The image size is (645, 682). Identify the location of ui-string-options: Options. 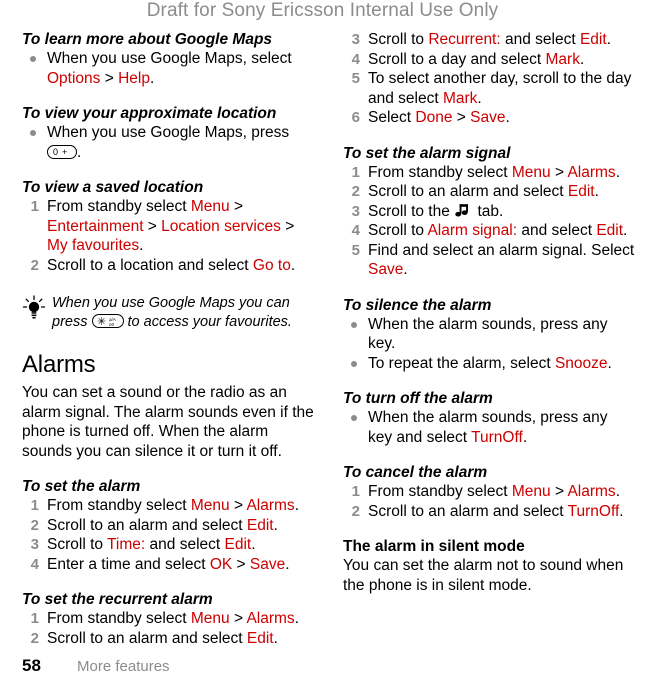
(74, 78).